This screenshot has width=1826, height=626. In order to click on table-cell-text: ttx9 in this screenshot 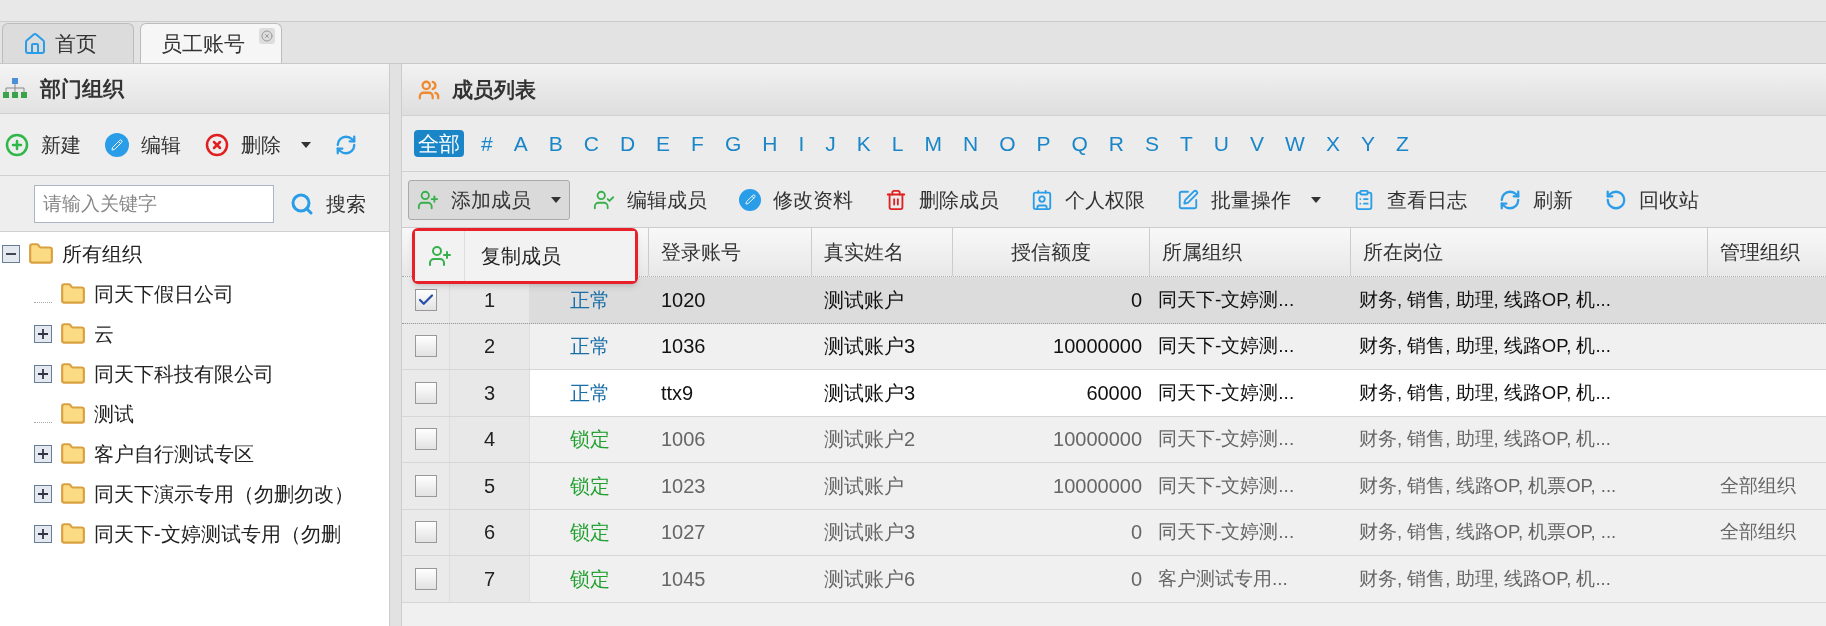, I will do `click(677, 393)`.